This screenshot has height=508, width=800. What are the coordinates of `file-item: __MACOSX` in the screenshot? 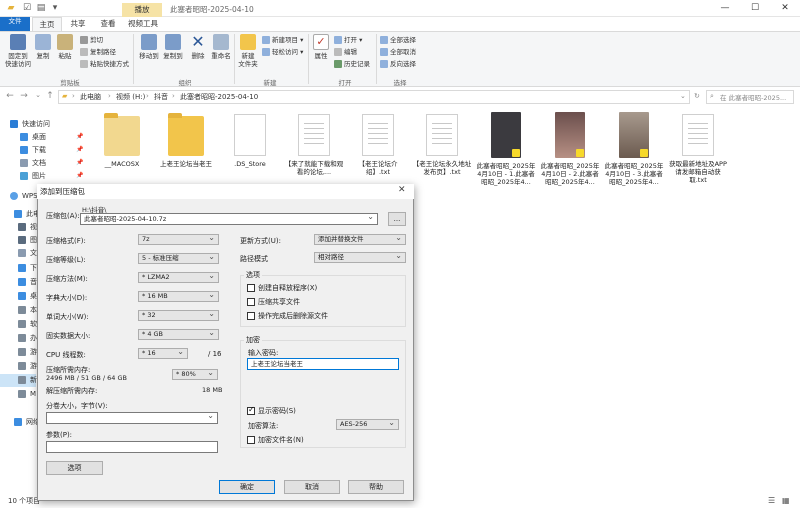 It's located at (122, 140).